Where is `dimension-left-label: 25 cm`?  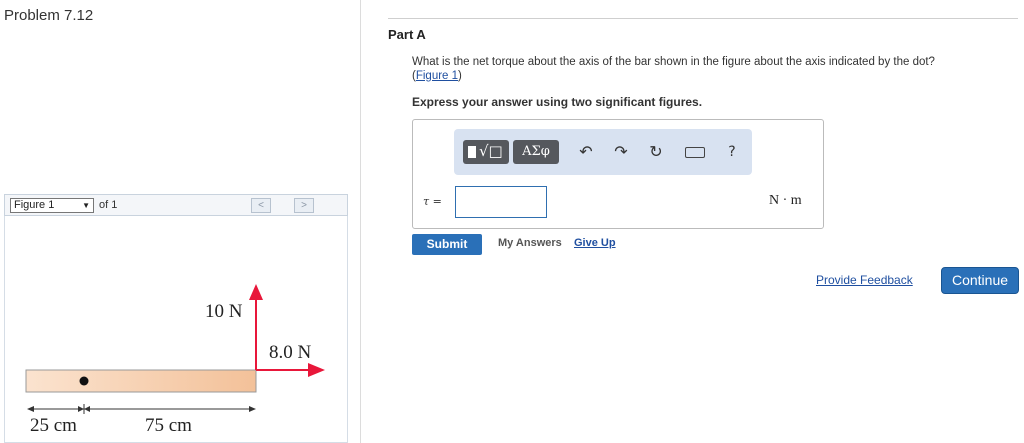 dimension-left-label: 25 cm is located at coordinates (53, 425).